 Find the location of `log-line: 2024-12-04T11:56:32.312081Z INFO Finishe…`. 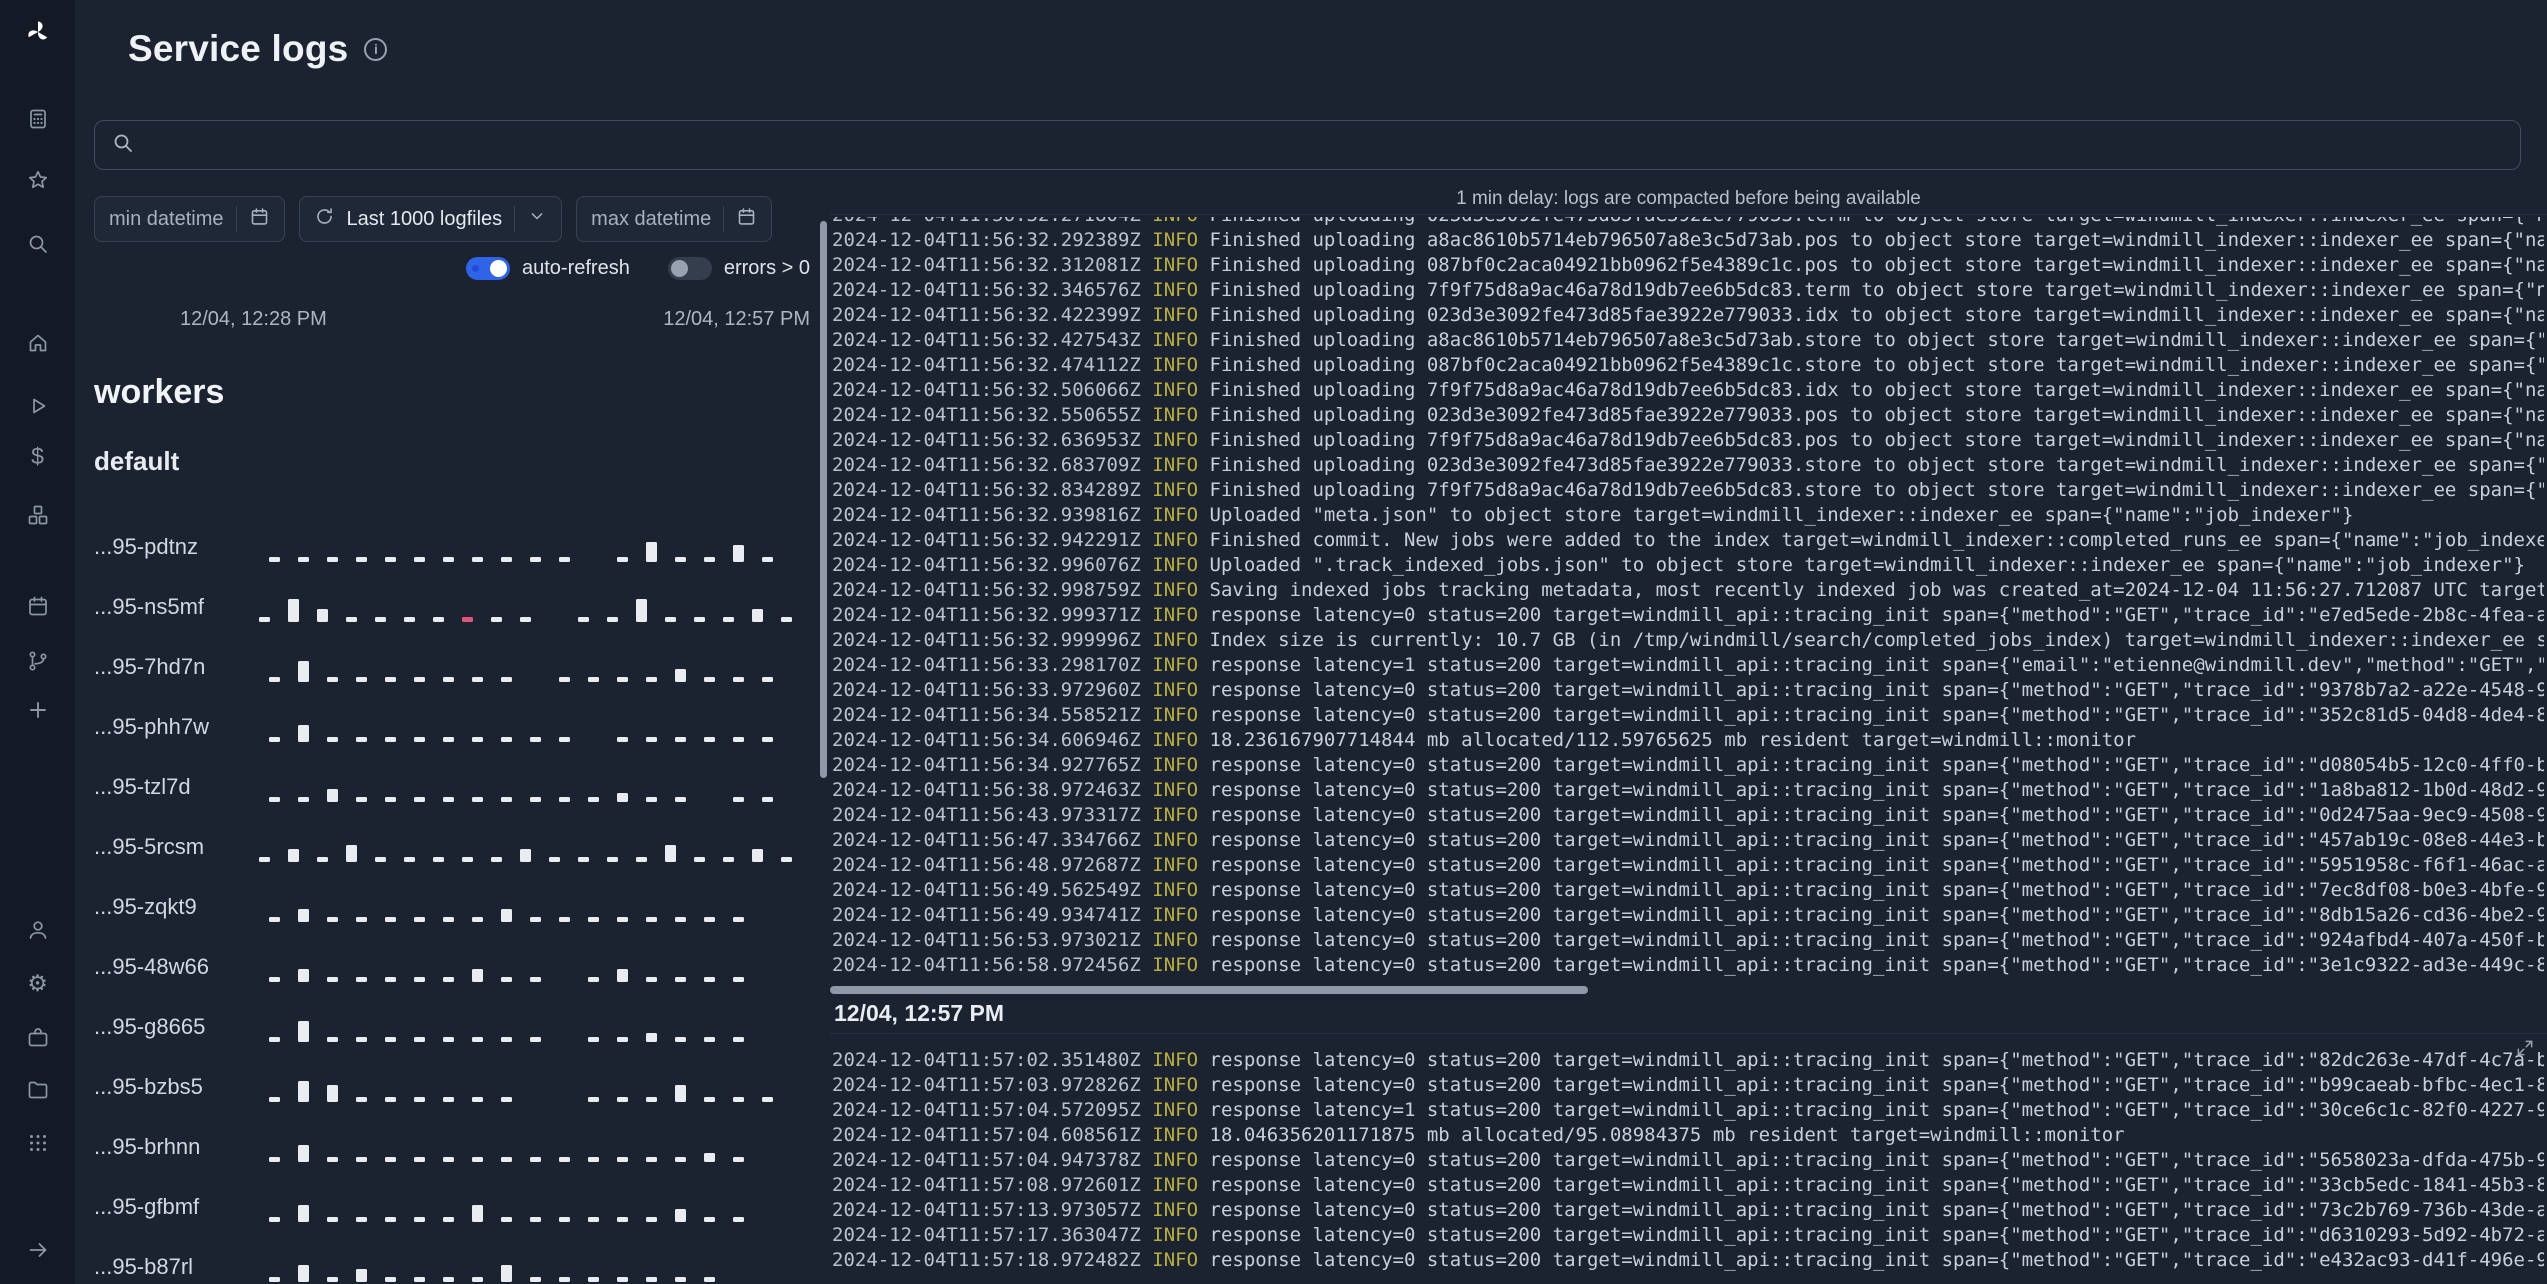

log-line: 2024-12-04T11:56:32.312081Z INFO Finishe… is located at coordinates (1688, 265).